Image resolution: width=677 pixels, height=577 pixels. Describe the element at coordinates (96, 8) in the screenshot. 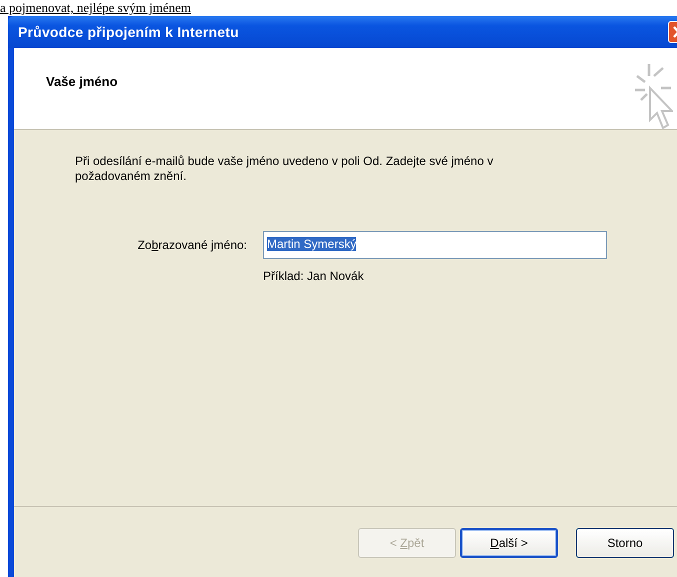

I see `page-text: a pojmenovat, nejlépe svým jménem` at that location.